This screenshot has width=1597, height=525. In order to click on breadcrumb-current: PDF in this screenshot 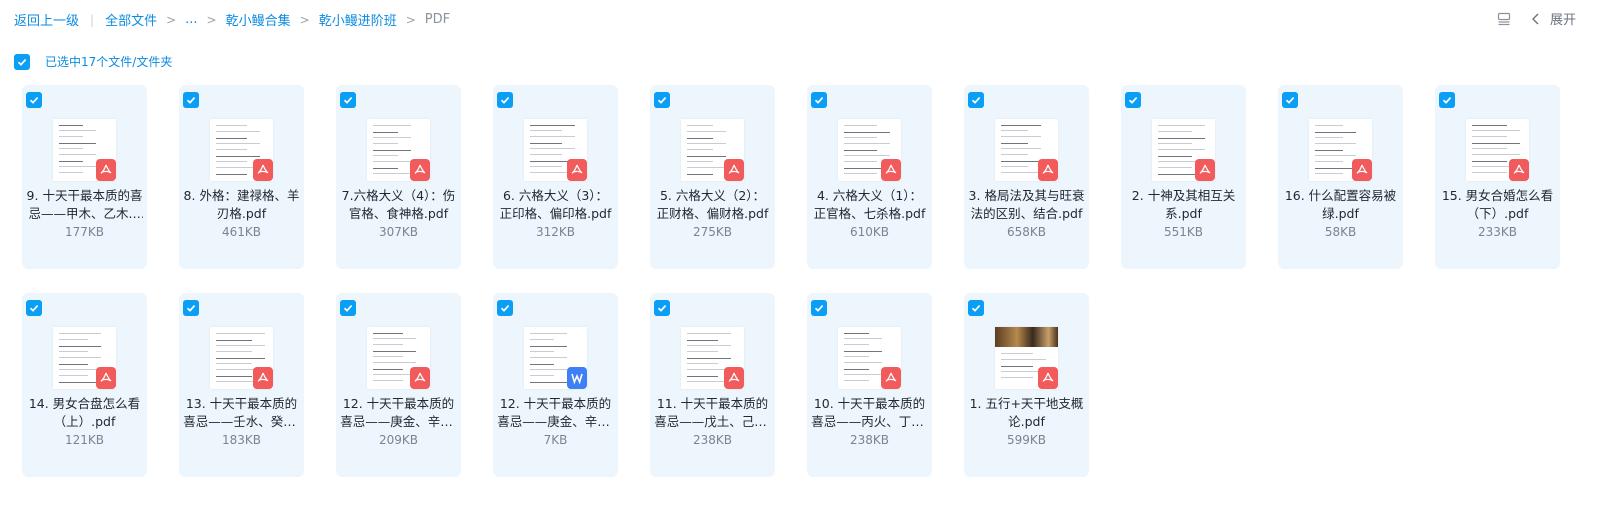, I will do `click(437, 19)`.